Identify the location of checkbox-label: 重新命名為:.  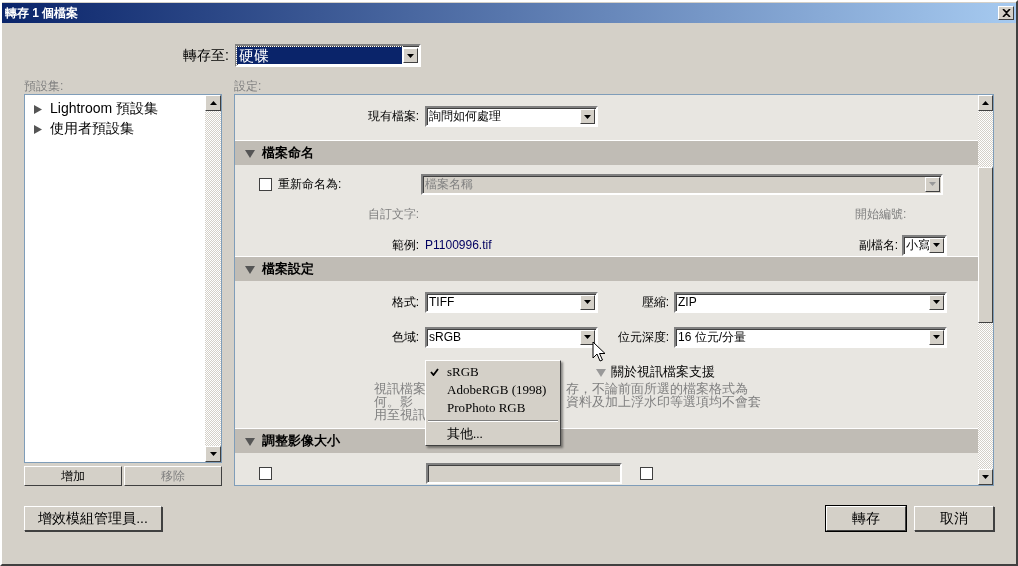
(310, 184).